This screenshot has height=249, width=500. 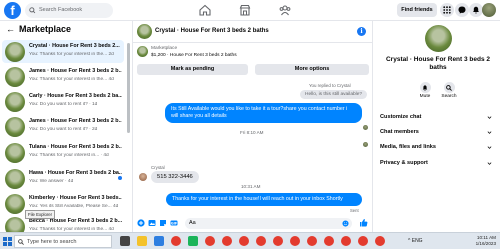 I want to click on listing-price: $1,200 · House For Rent 3 beds 2 baths, so click(x=194, y=55).